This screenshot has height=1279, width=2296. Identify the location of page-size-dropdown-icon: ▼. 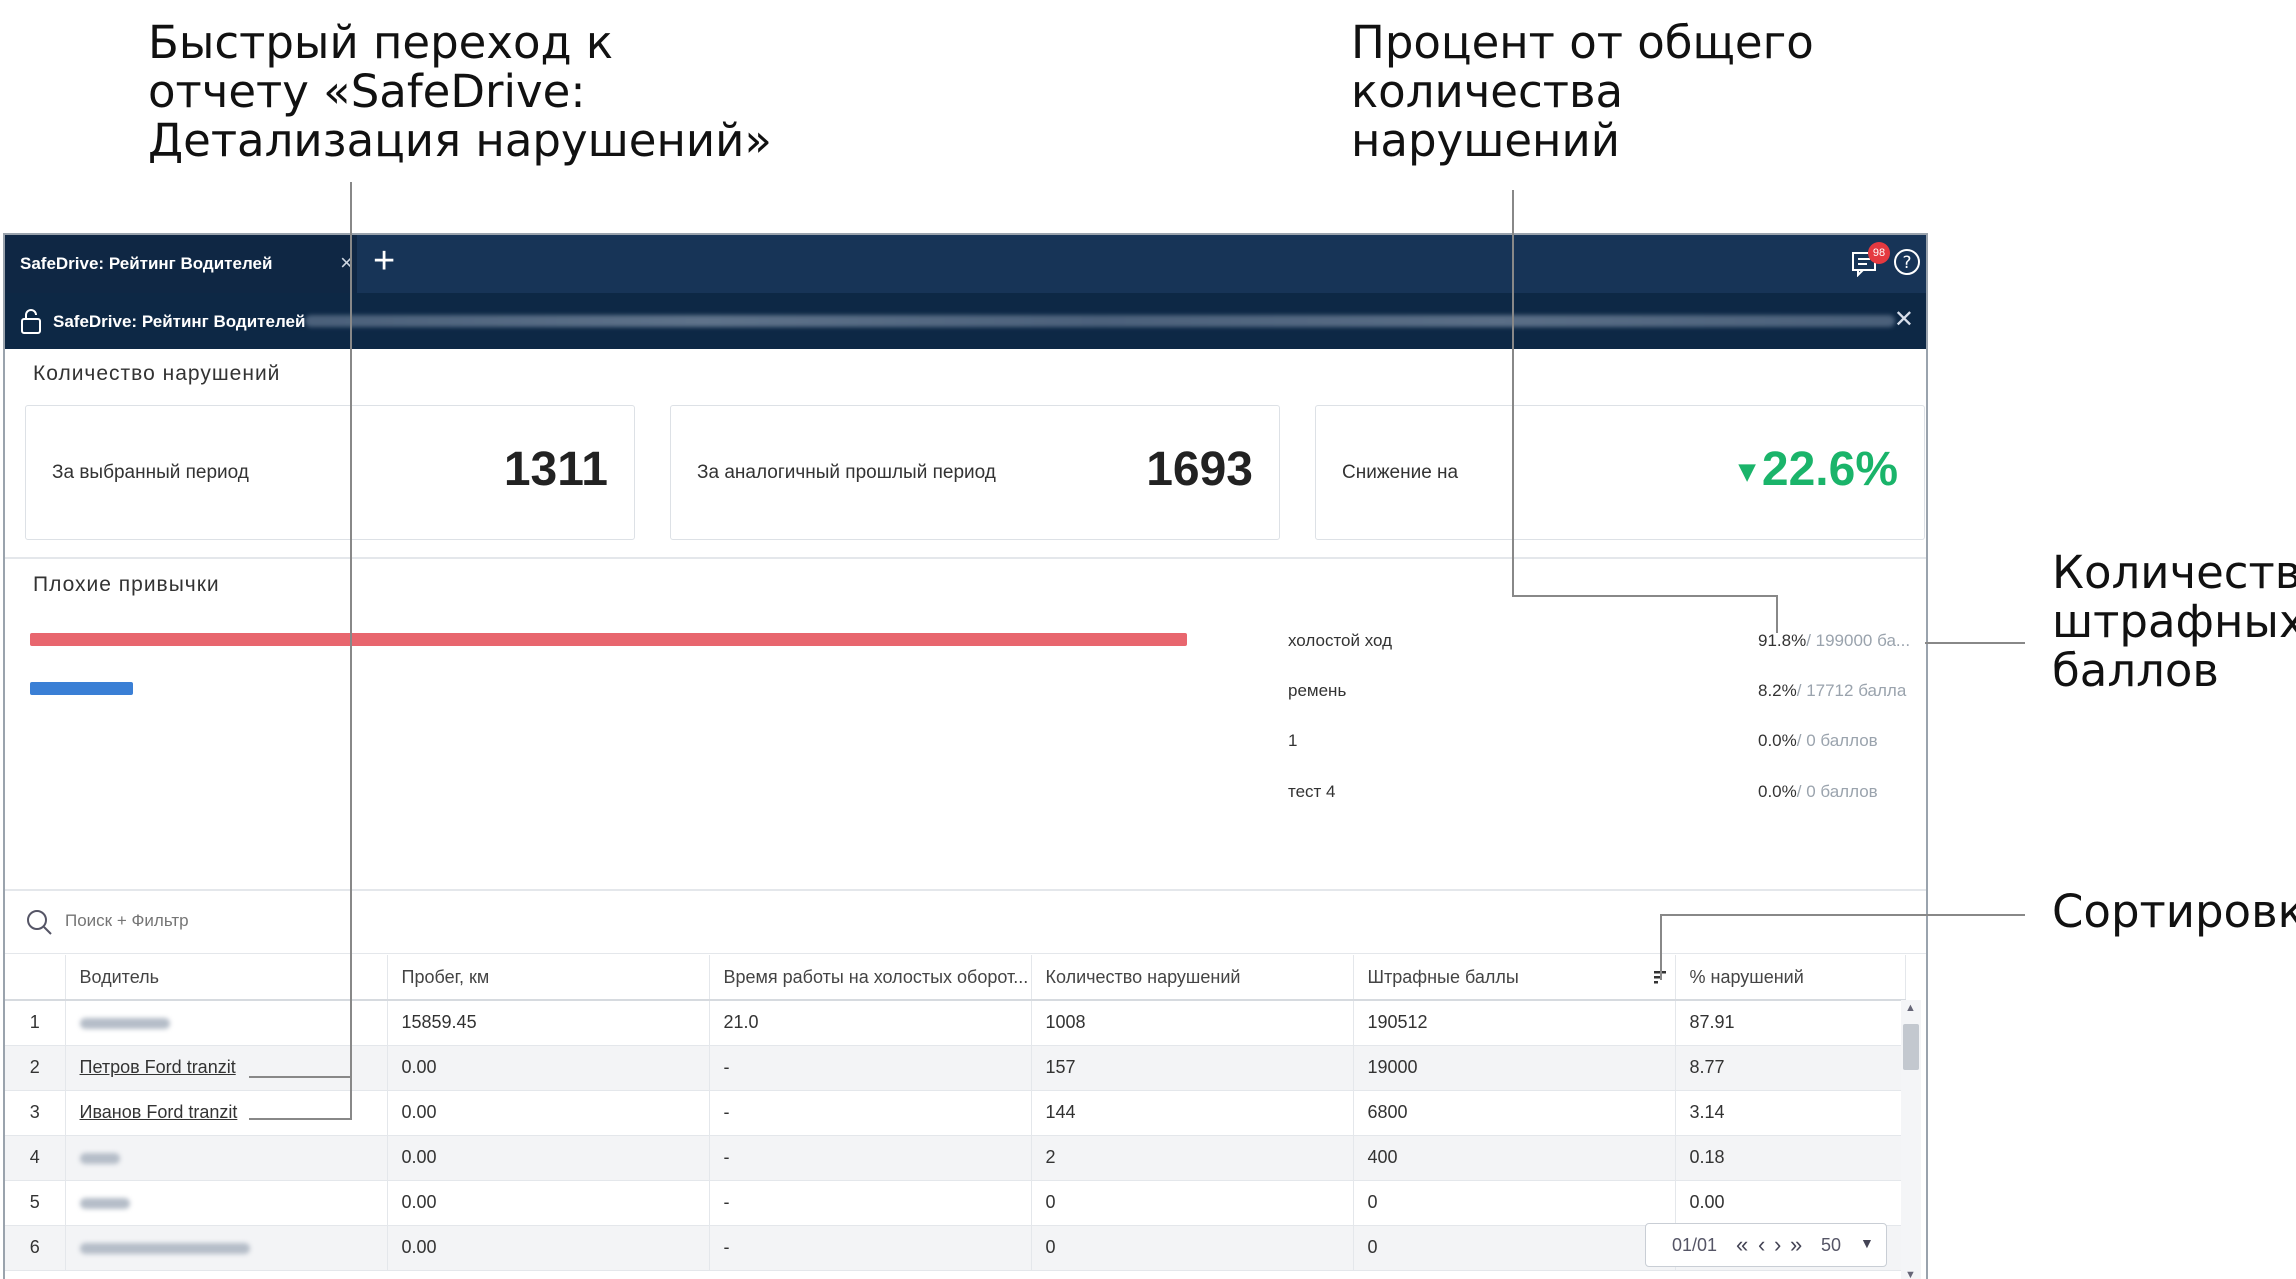
(1867, 1243).